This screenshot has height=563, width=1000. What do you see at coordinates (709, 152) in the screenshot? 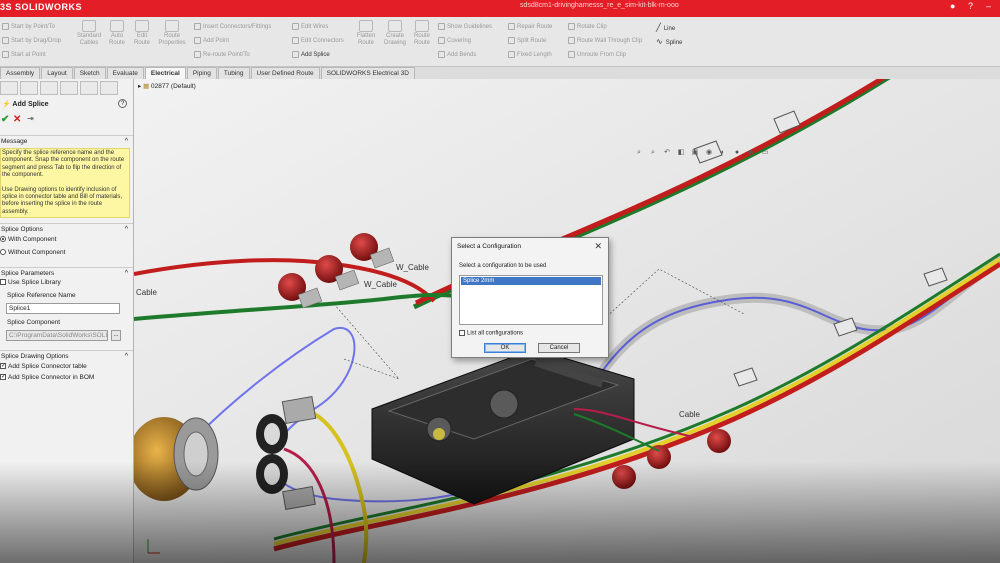
I see `display-style-icon: ◉` at bounding box center [709, 152].